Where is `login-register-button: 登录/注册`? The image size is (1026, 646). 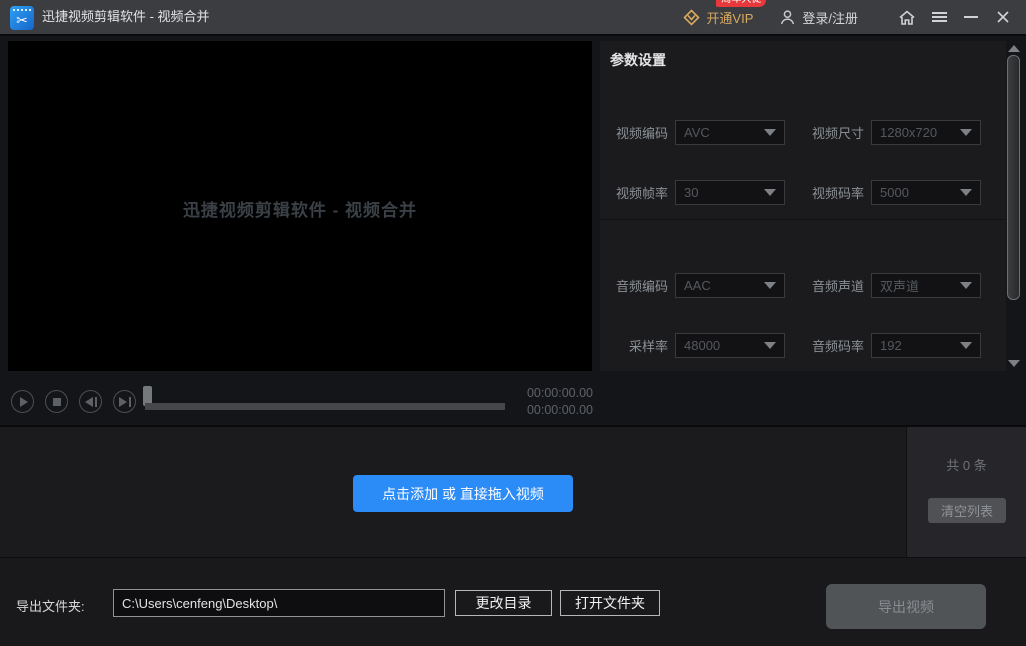
login-register-button: 登录/注册 is located at coordinates (818, 17).